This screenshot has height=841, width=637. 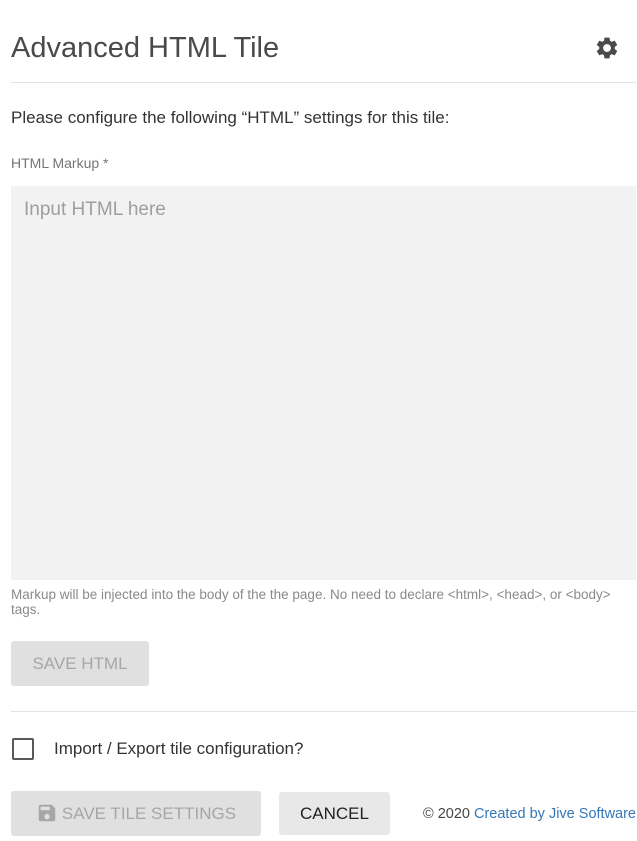 What do you see at coordinates (607, 48) in the screenshot?
I see `gear-icon` at bounding box center [607, 48].